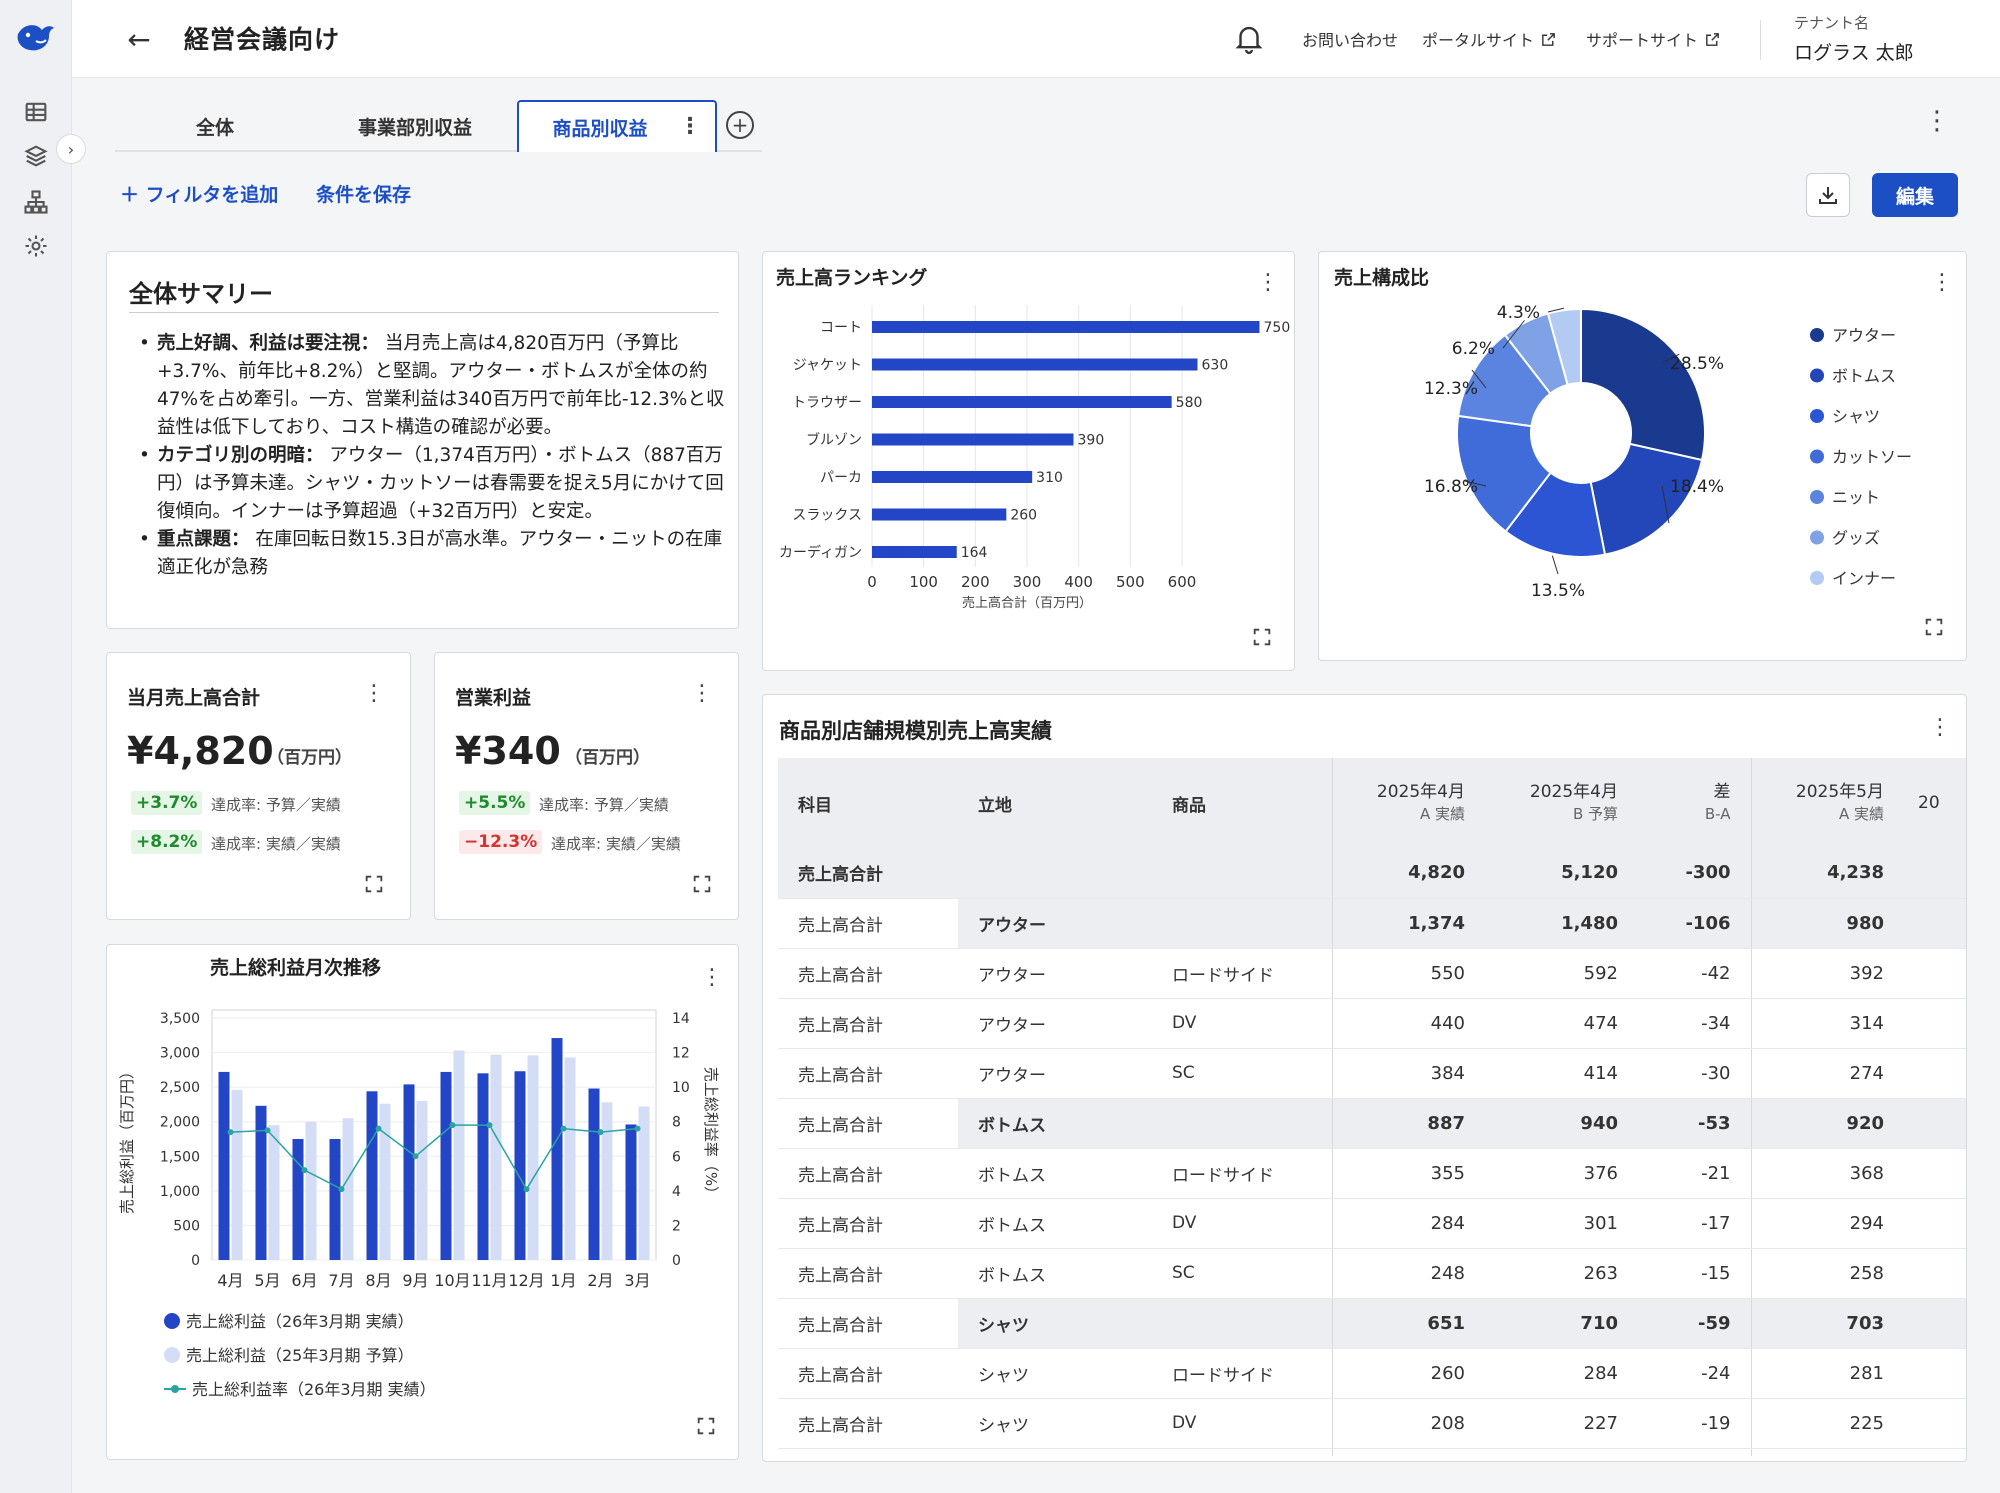 This screenshot has width=2000, height=1493. I want to click on table-row: 売上高合計 4,820 5,120 -300 4,238, so click(1372, 873).